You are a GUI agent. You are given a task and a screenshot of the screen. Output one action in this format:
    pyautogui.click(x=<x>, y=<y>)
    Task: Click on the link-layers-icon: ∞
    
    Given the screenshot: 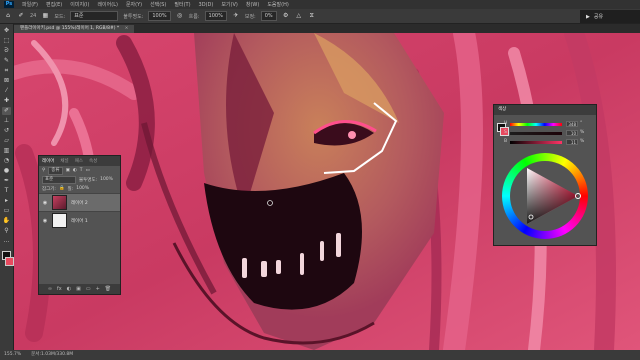 What is the action you would take?
    pyautogui.click(x=50, y=289)
    